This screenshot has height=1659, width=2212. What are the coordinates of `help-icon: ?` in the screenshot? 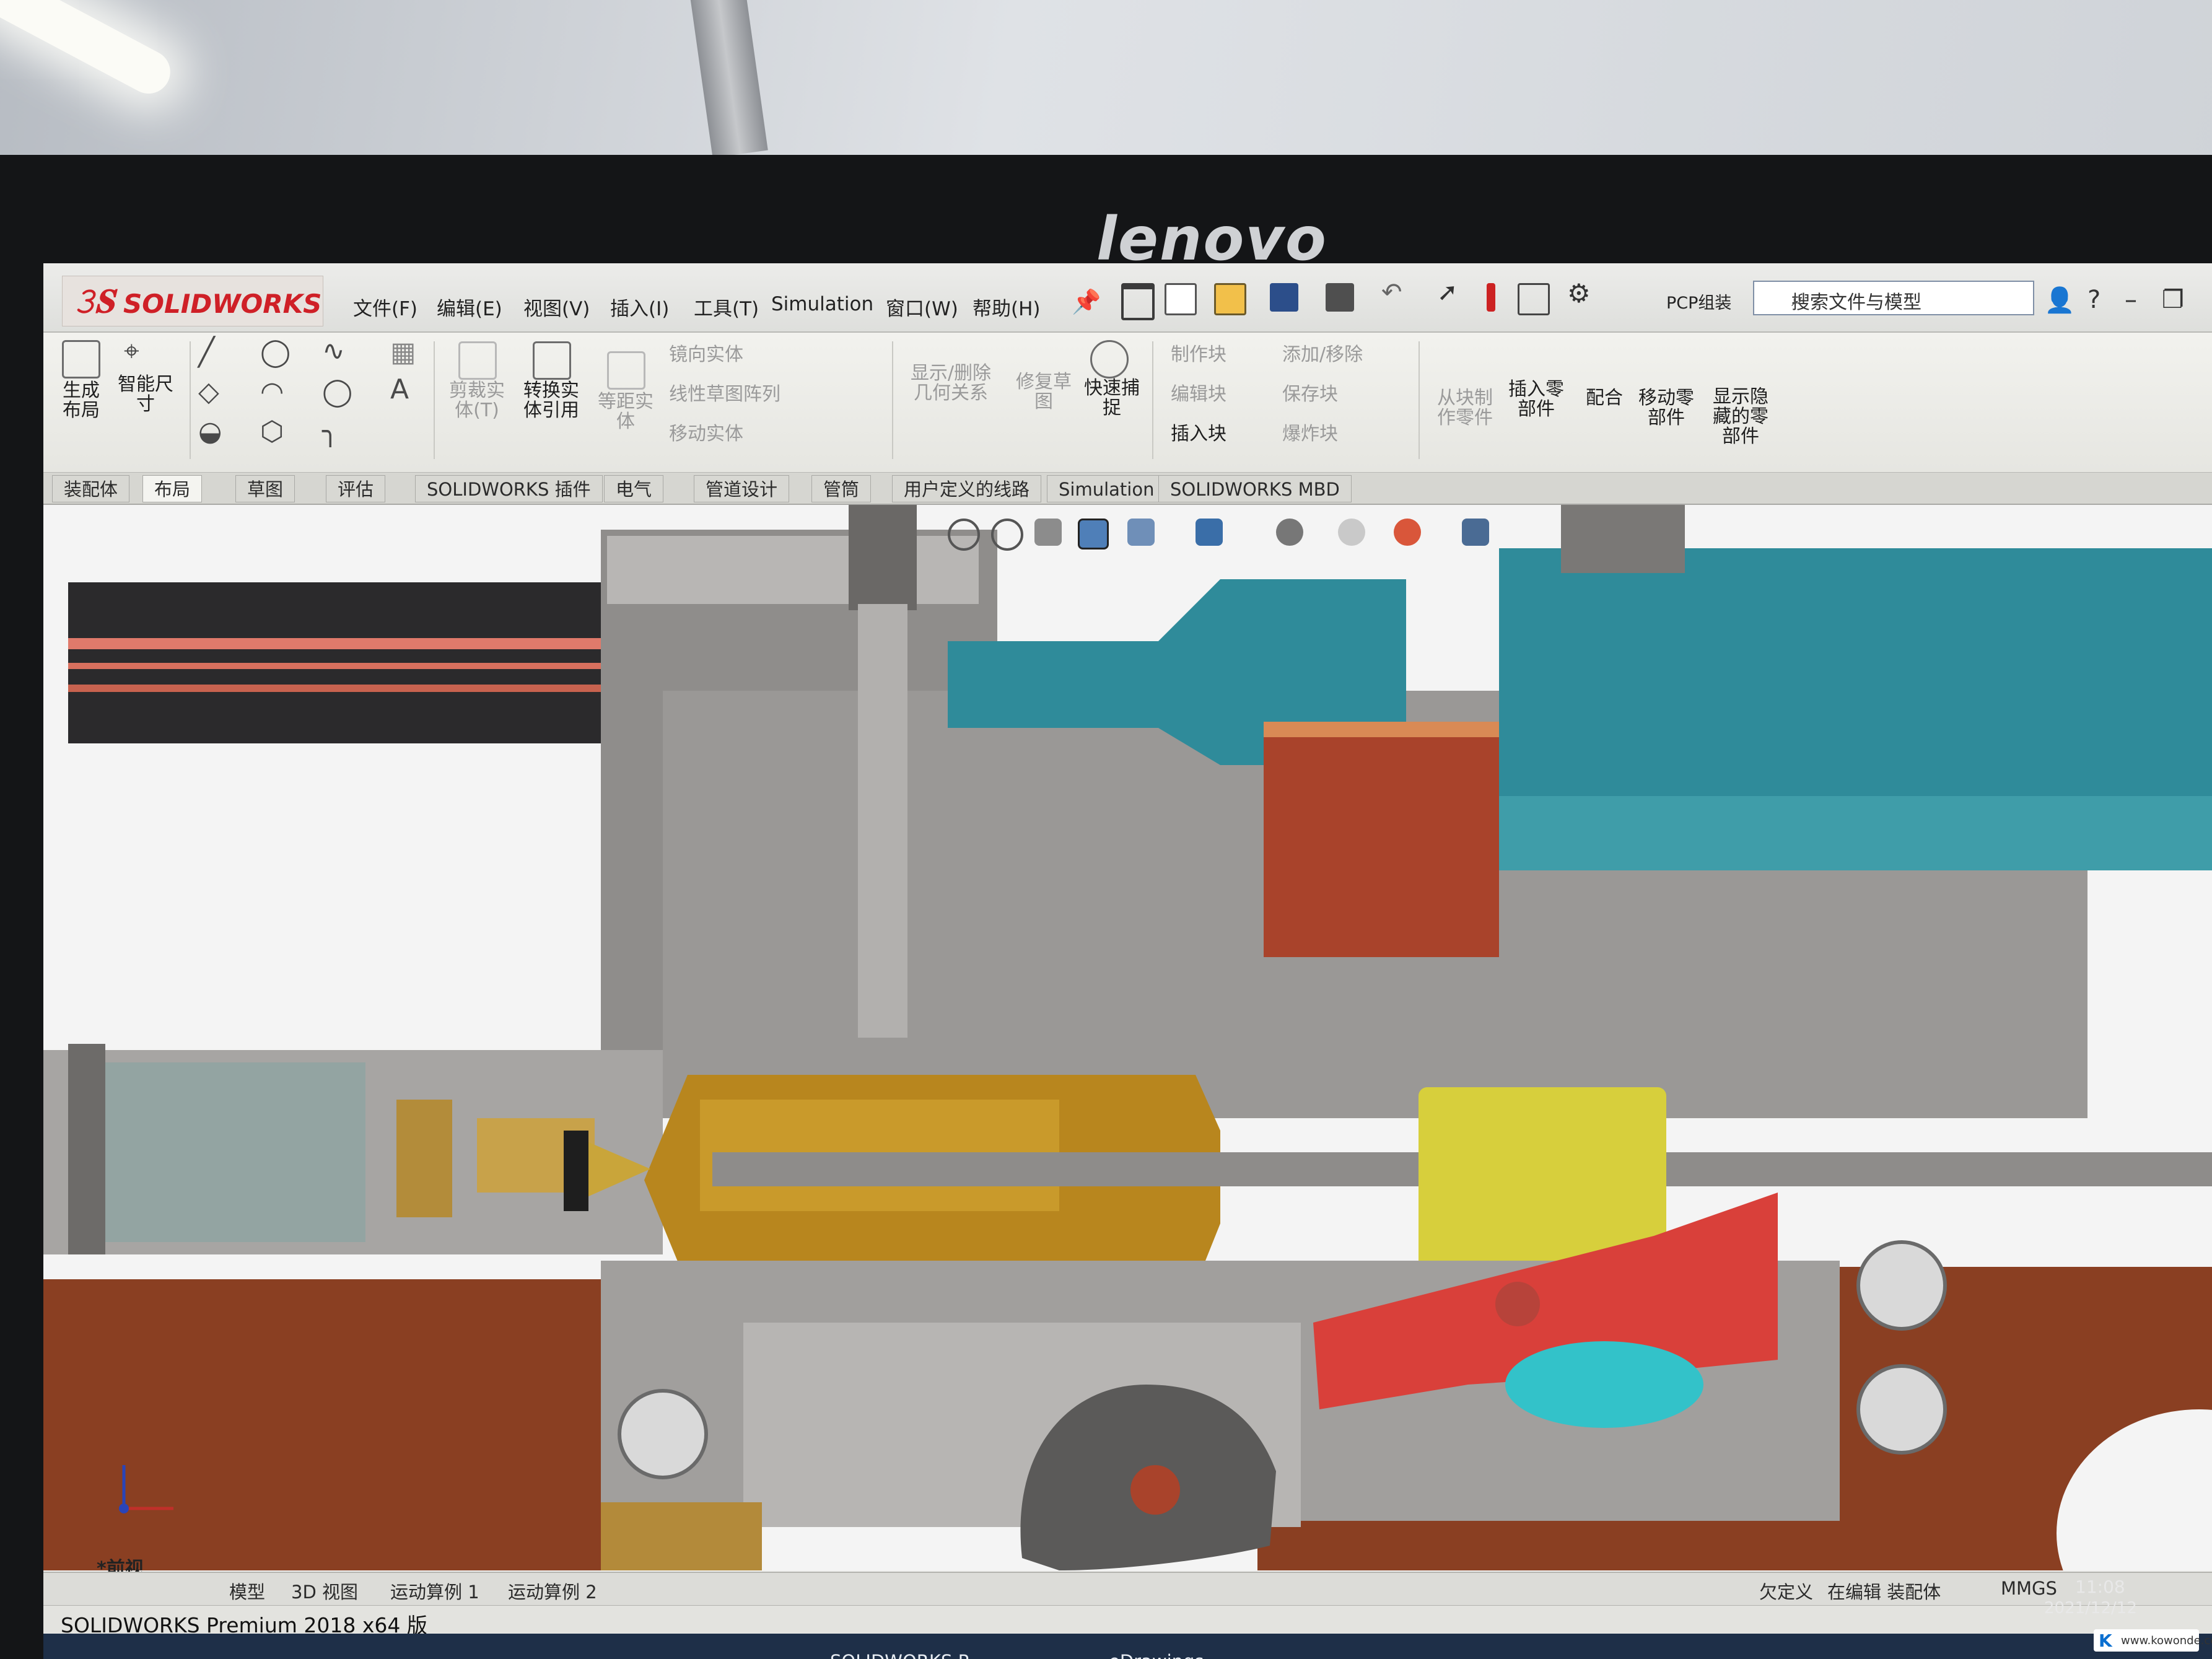 It's located at (2094, 300).